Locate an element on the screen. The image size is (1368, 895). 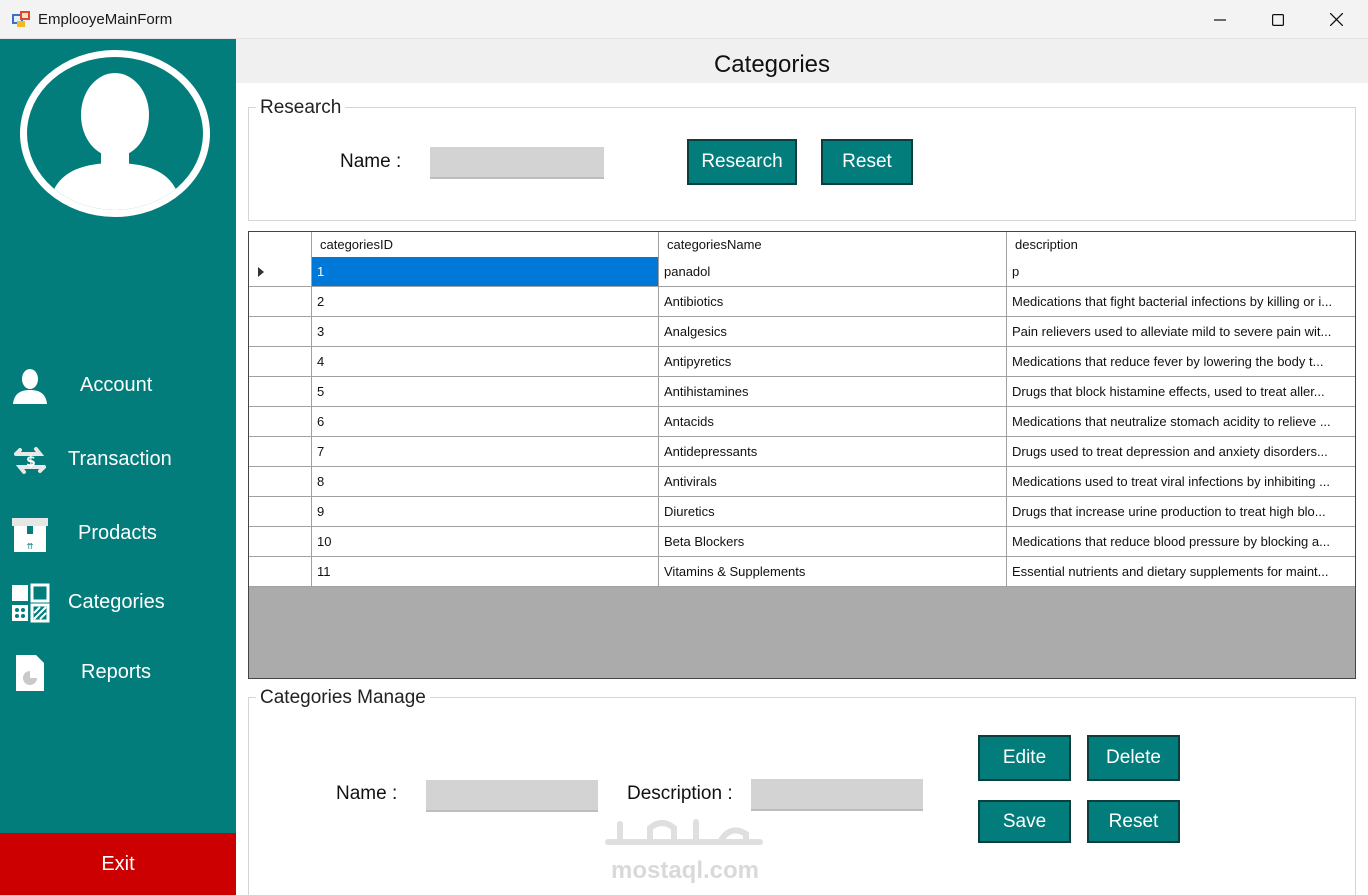
column-header-id: categoriesID is located at coordinates (485, 244).